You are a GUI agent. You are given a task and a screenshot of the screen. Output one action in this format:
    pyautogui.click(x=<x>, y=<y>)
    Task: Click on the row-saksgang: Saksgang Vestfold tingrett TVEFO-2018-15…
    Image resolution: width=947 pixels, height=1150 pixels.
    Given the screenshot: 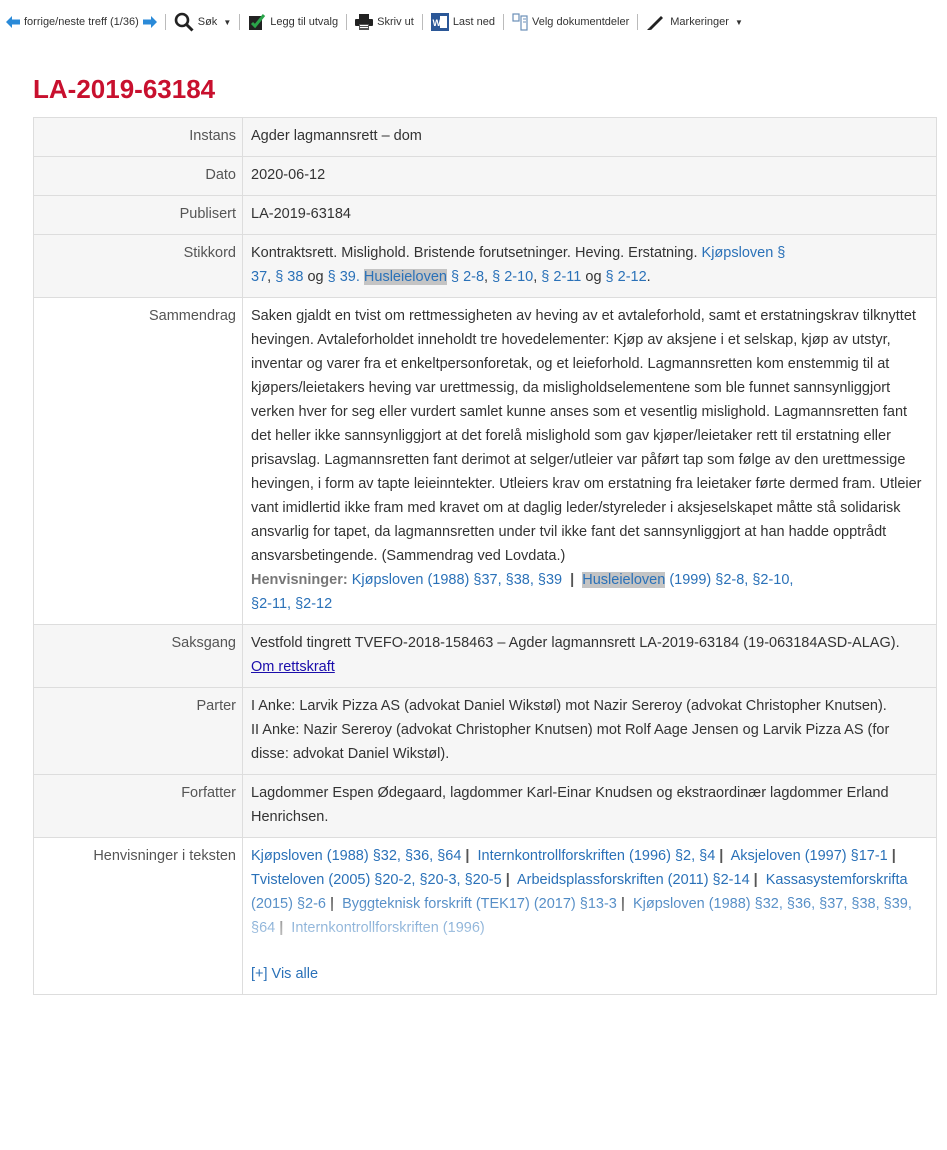 What is the action you would take?
    pyautogui.click(x=485, y=656)
    